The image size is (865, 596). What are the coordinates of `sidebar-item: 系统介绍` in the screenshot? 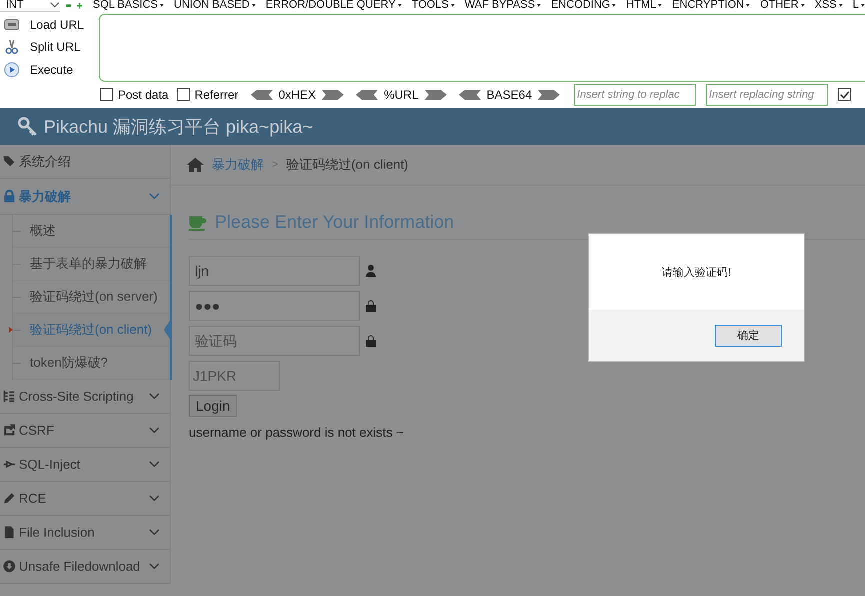 It's located at (85, 162).